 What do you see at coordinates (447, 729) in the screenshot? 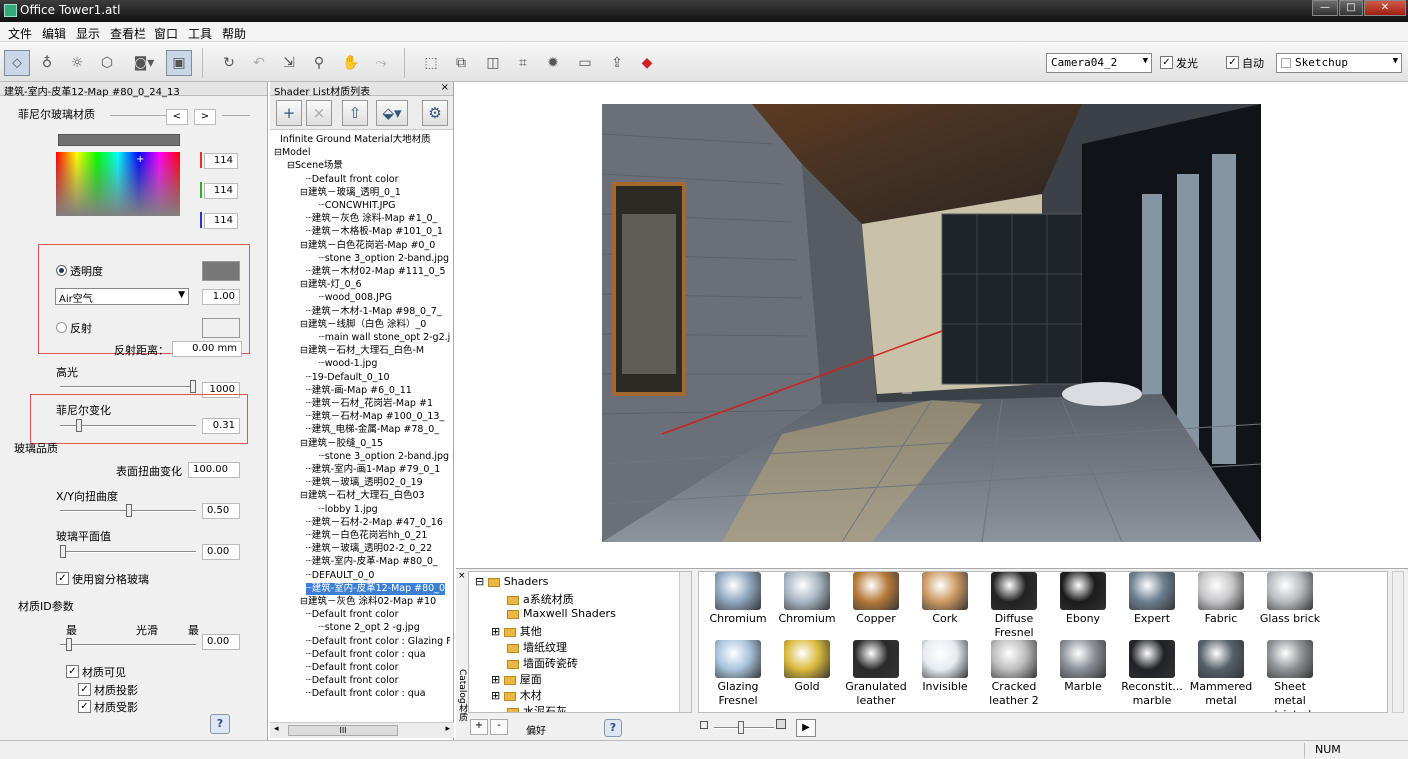
I see `scroll-right-icon: ▸` at bounding box center [447, 729].